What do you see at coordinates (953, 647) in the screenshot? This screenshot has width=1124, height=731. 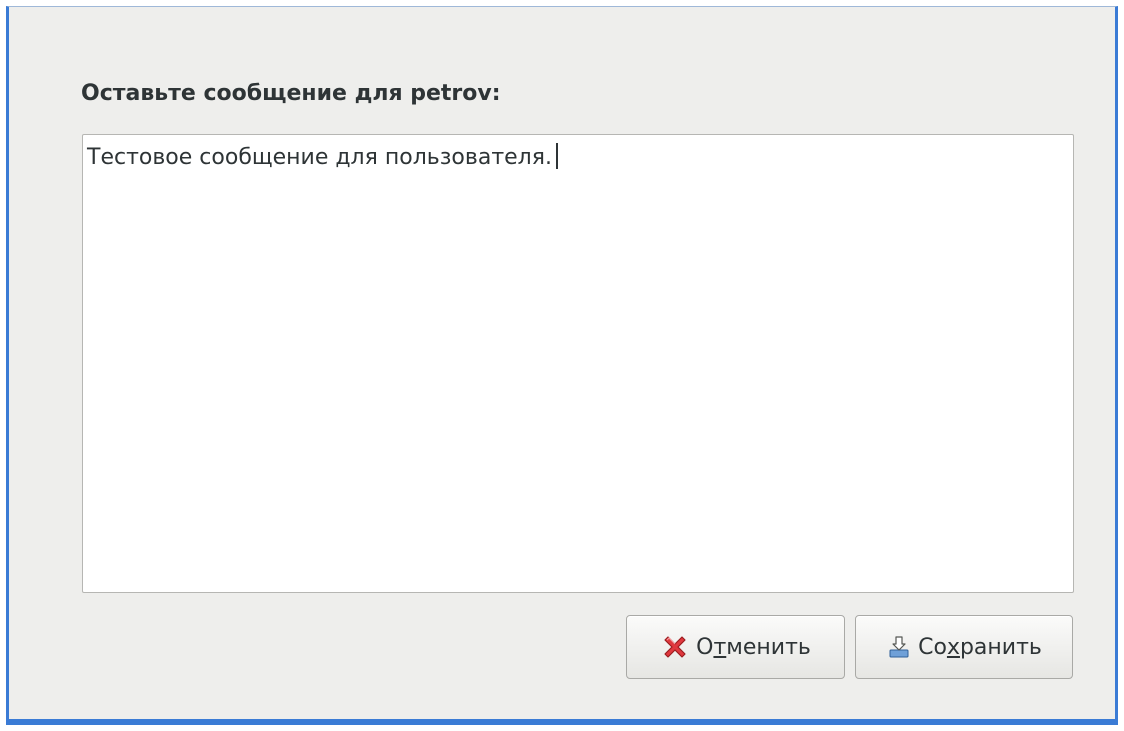 I see `save-label-mnemonic: х` at bounding box center [953, 647].